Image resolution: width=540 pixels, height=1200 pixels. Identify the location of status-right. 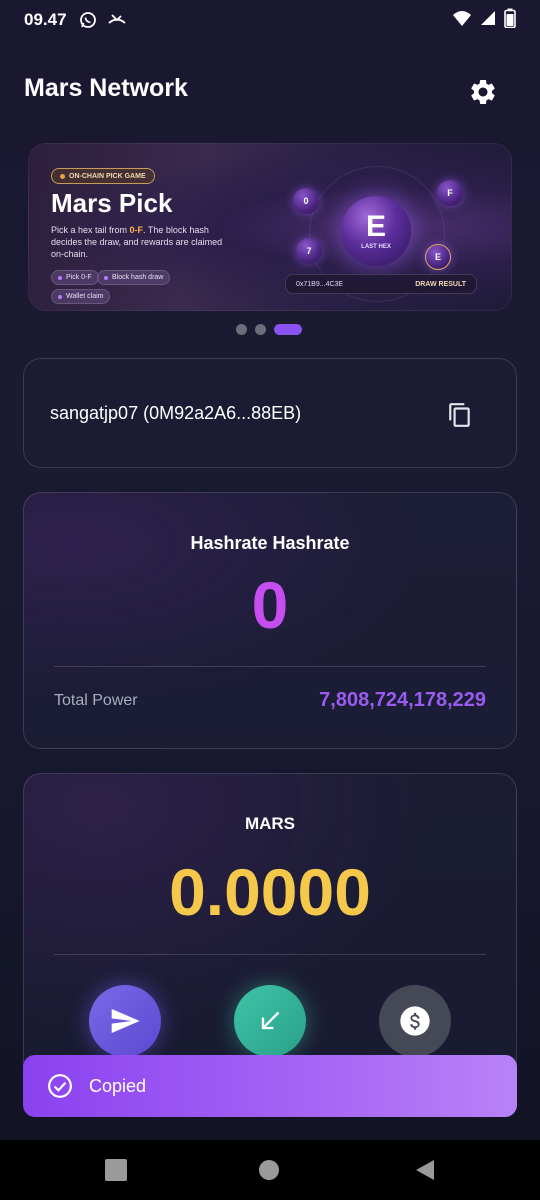
(484, 20).